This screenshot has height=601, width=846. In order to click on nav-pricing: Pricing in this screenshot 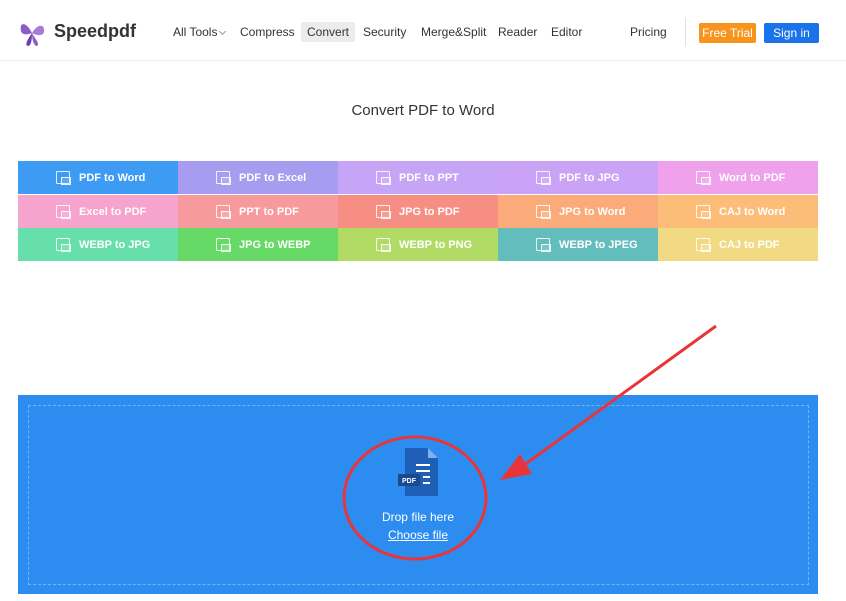, I will do `click(648, 32)`.